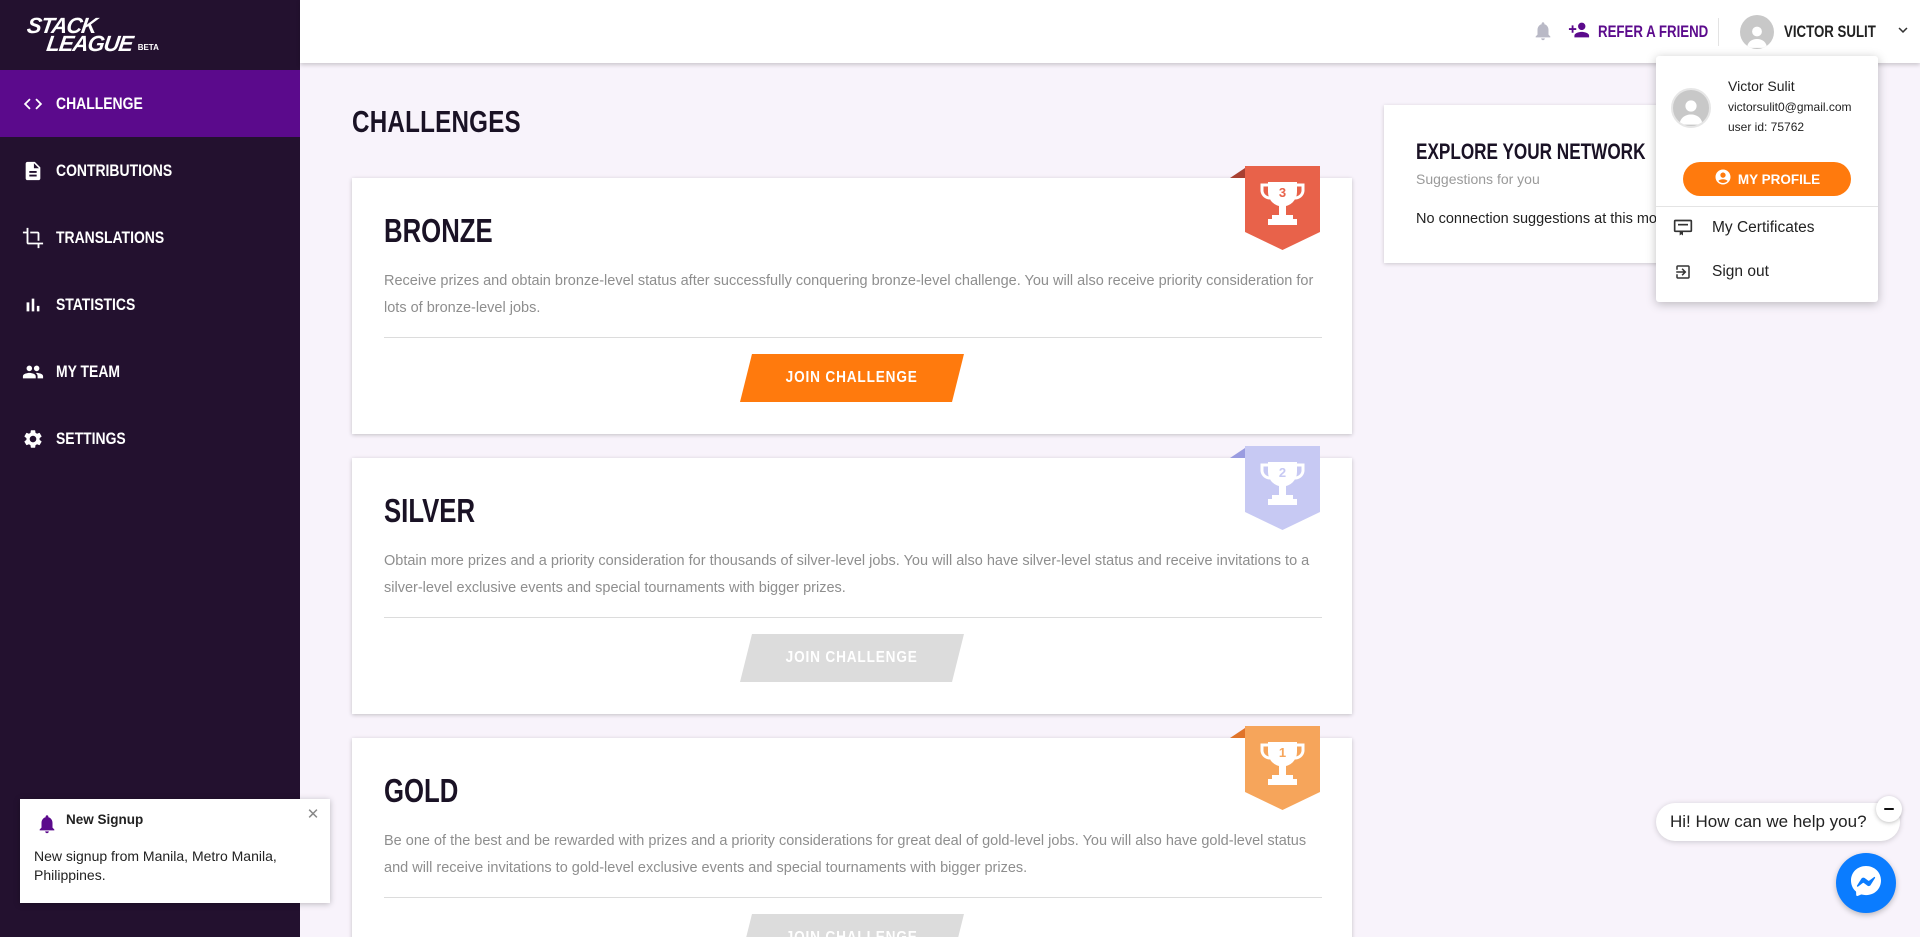 The width and height of the screenshot is (1920, 937). I want to click on crop-icon, so click(33, 238).